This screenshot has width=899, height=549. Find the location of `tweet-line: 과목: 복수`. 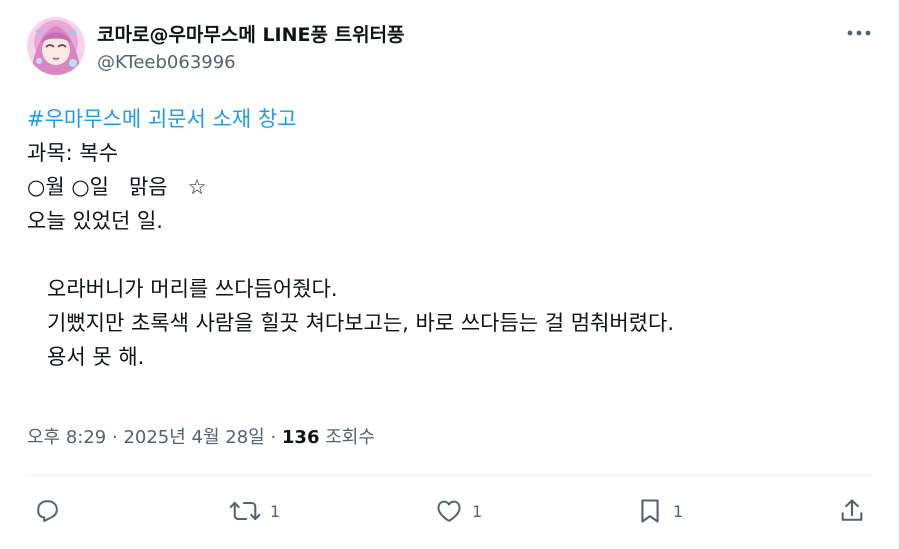

tweet-line: 과목: 복수 is located at coordinates (73, 153).